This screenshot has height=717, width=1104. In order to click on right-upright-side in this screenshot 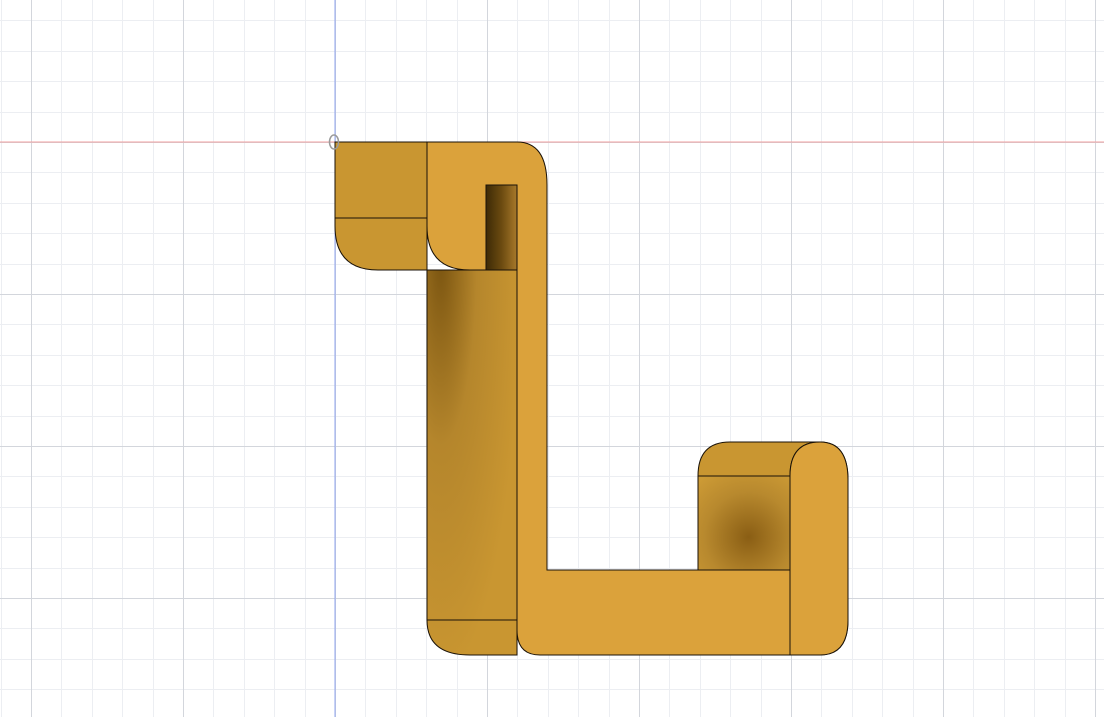, I will do `click(744, 523)`.